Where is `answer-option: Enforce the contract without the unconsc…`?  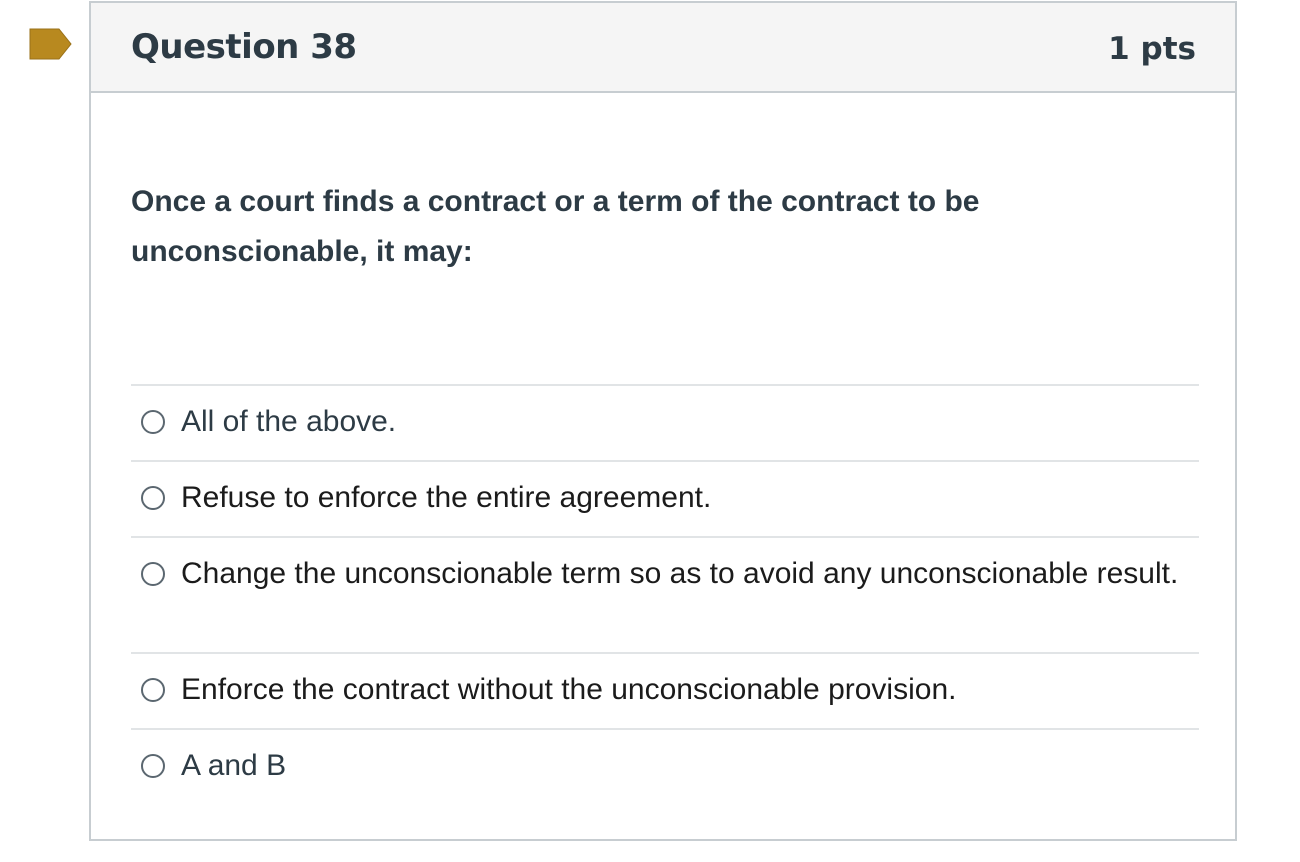 answer-option: Enforce the contract without the unconsc… is located at coordinates (665, 692).